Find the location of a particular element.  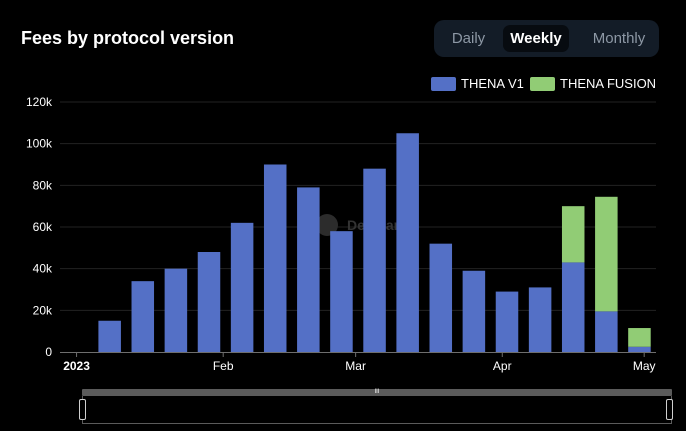

x-axis: 2023 Feb Mar Apr May is located at coordinates (358, 362).